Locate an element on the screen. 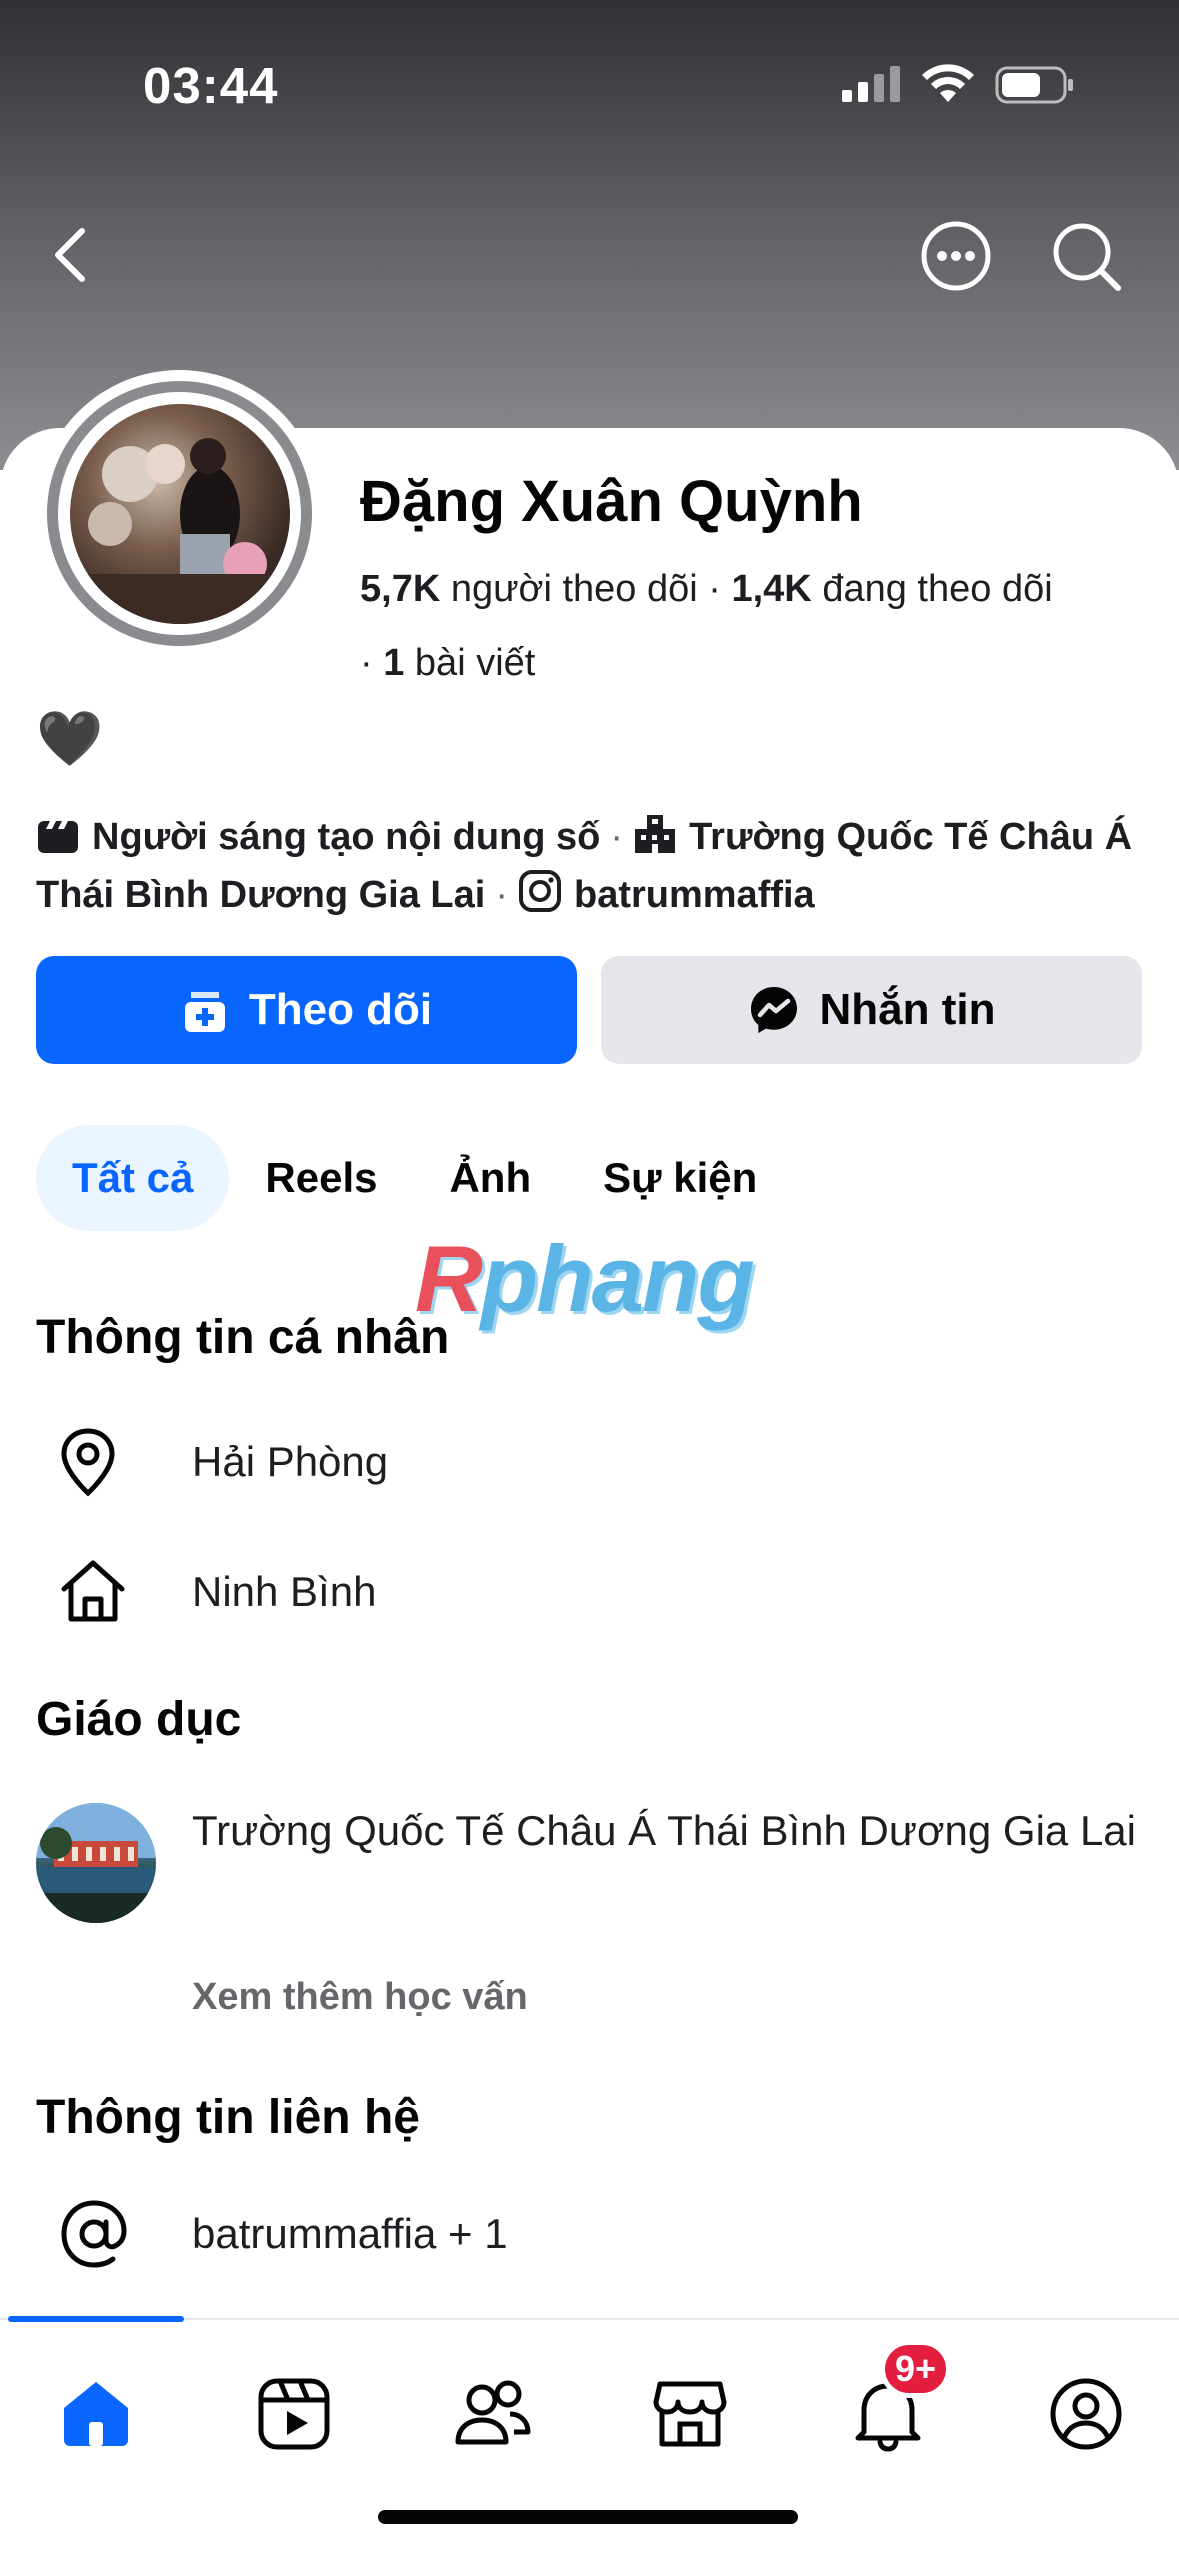  contact-handle: batrummaffia + 1 is located at coordinates (350, 2233).